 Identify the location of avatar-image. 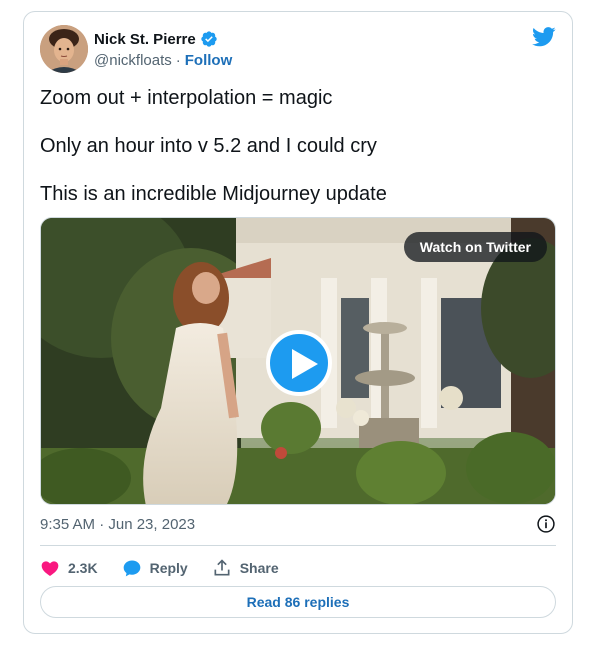
(64, 49).